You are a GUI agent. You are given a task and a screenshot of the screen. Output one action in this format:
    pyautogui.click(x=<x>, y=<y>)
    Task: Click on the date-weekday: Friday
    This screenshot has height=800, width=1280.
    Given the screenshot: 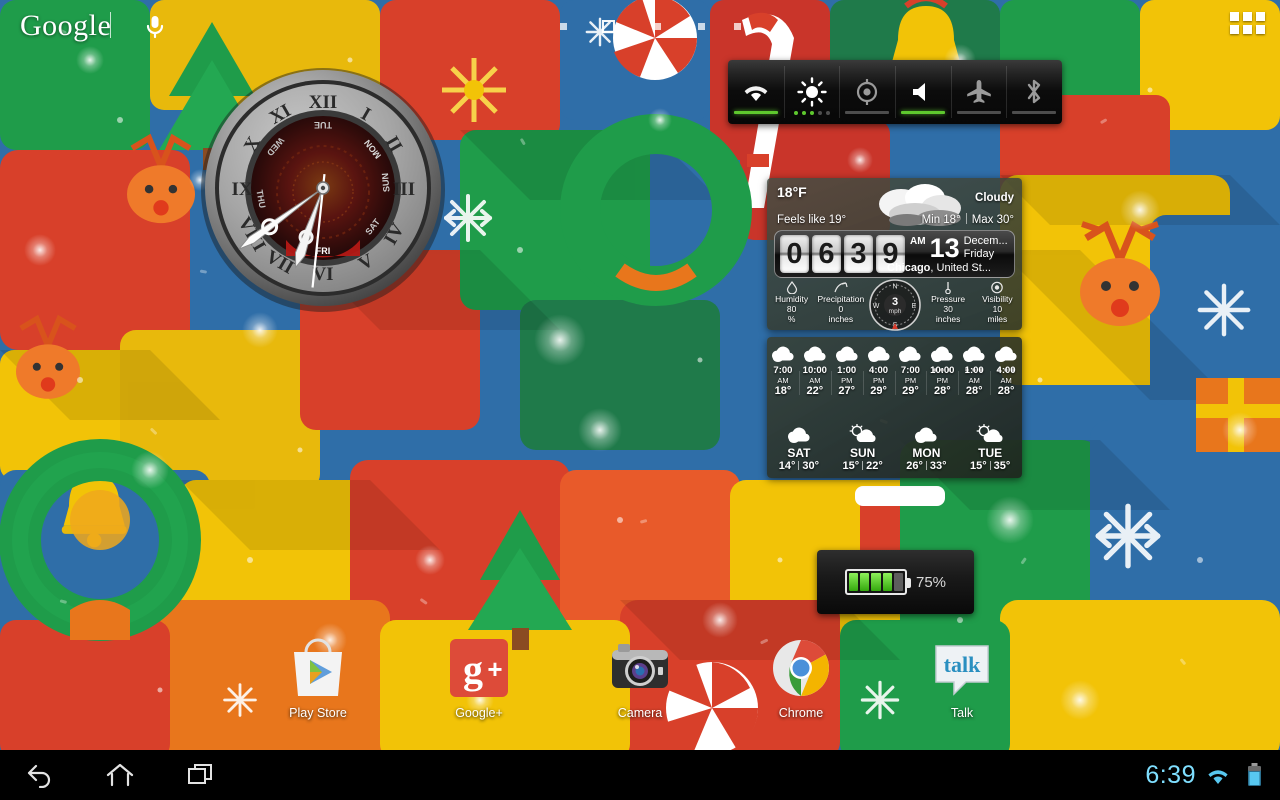 What is the action you would take?
    pyautogui.click(x=979, y=253)
    